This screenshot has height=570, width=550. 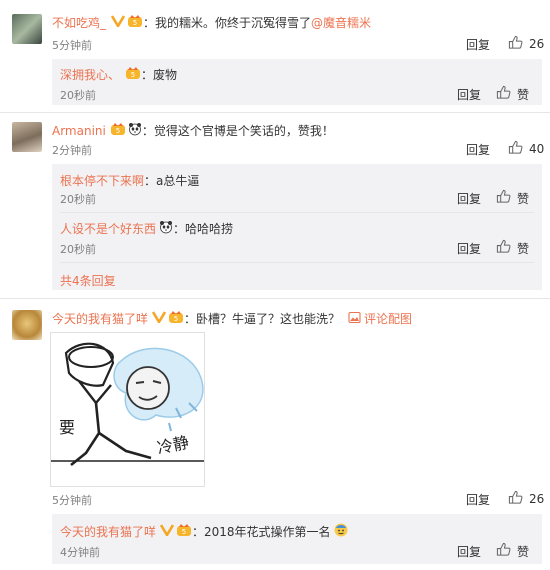 I want to click on reply-line: 根本停不下来啊 ：a总牛逼, so click(x=129, y=180).